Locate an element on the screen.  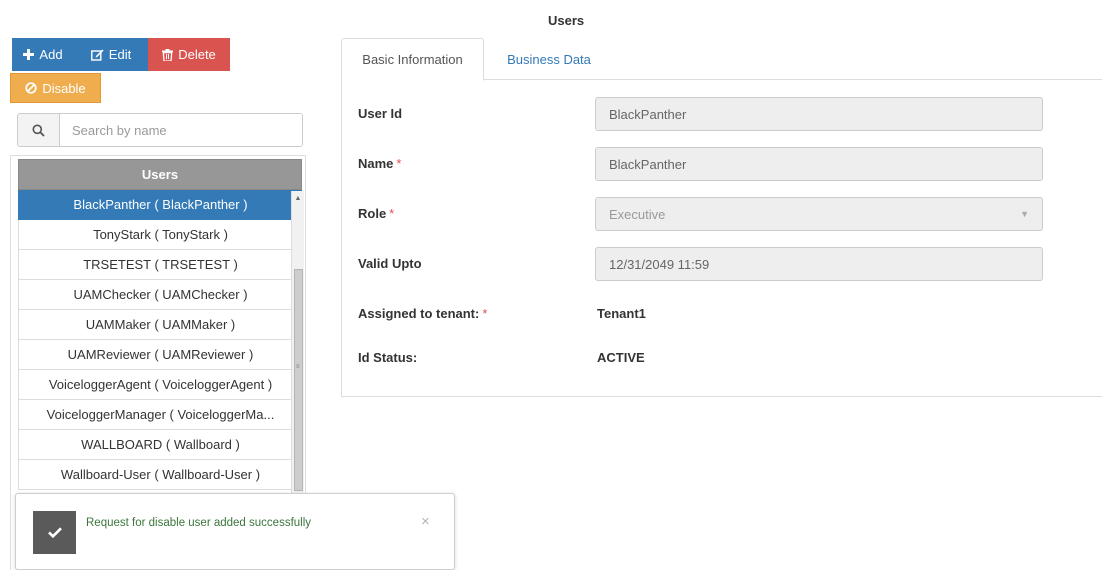
id-status-label-text: Id Status: is located at coordinates (388, 357).